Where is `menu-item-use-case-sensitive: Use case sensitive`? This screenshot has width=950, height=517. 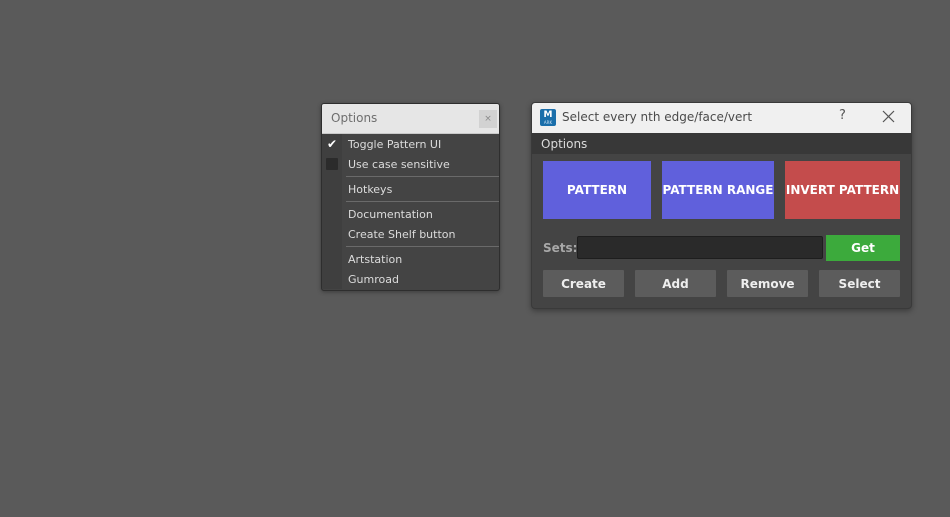 menu-item-use-case-sensitive: Use case sensitive is located at coordinates (410, 164).